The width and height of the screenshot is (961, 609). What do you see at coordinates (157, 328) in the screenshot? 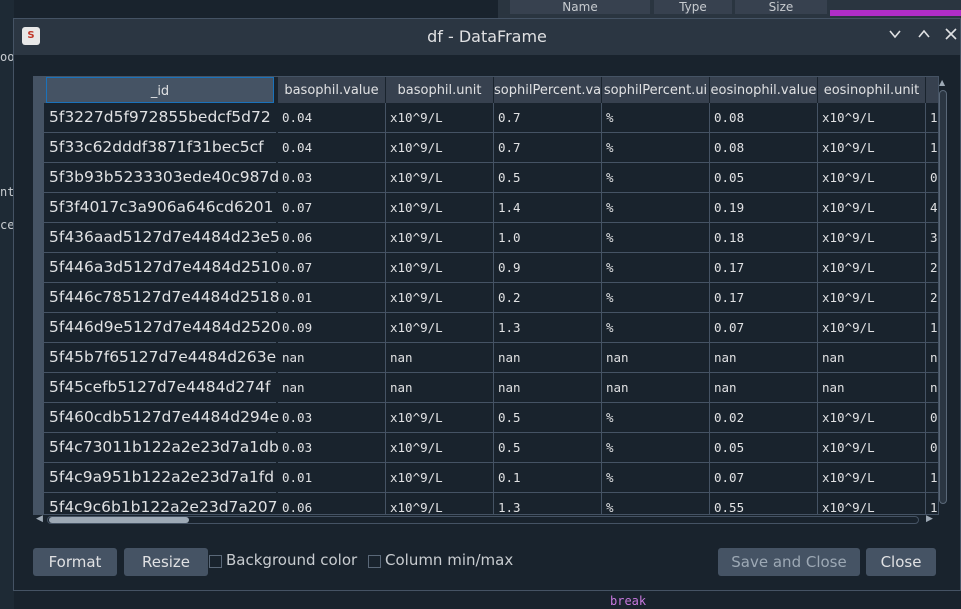
I see `index-row: 5f446d9e5127d7e4484d2520` at bounding box center [157, 328].